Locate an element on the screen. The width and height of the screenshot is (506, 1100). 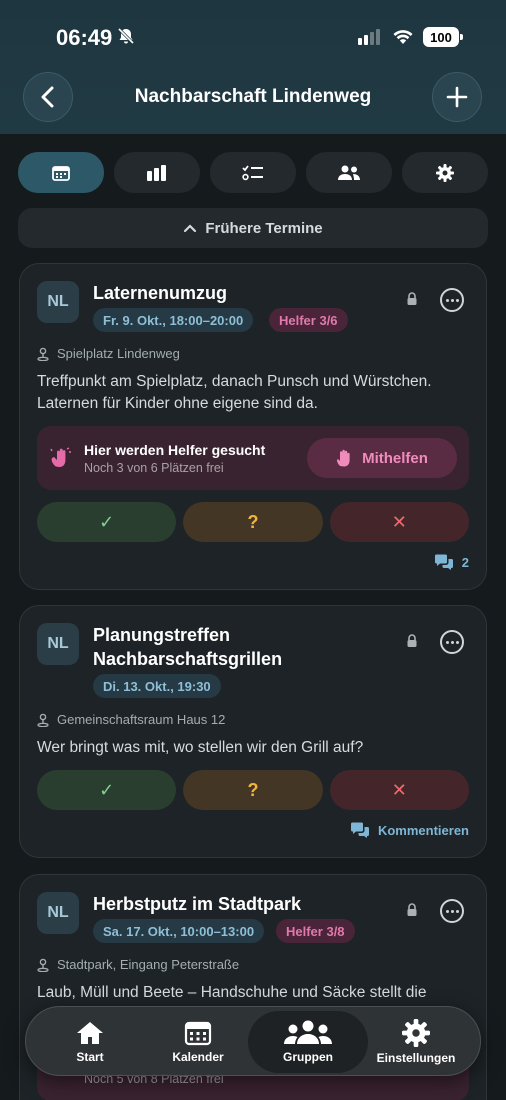
chevron-left-icon is located at coordinates (47, 97).